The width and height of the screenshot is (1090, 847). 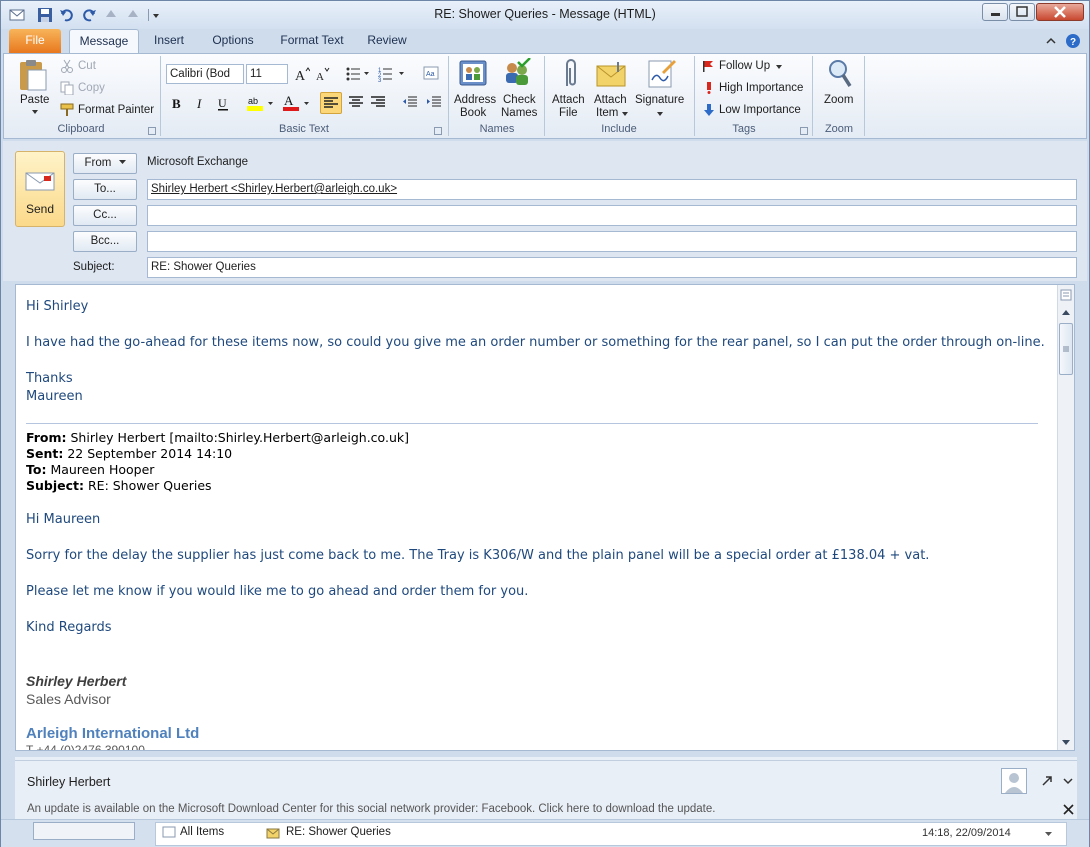 What do you see at coordinates (253, 101) in the screenshot?
I see `svg-text: ab` at bounding box center [253, 101].